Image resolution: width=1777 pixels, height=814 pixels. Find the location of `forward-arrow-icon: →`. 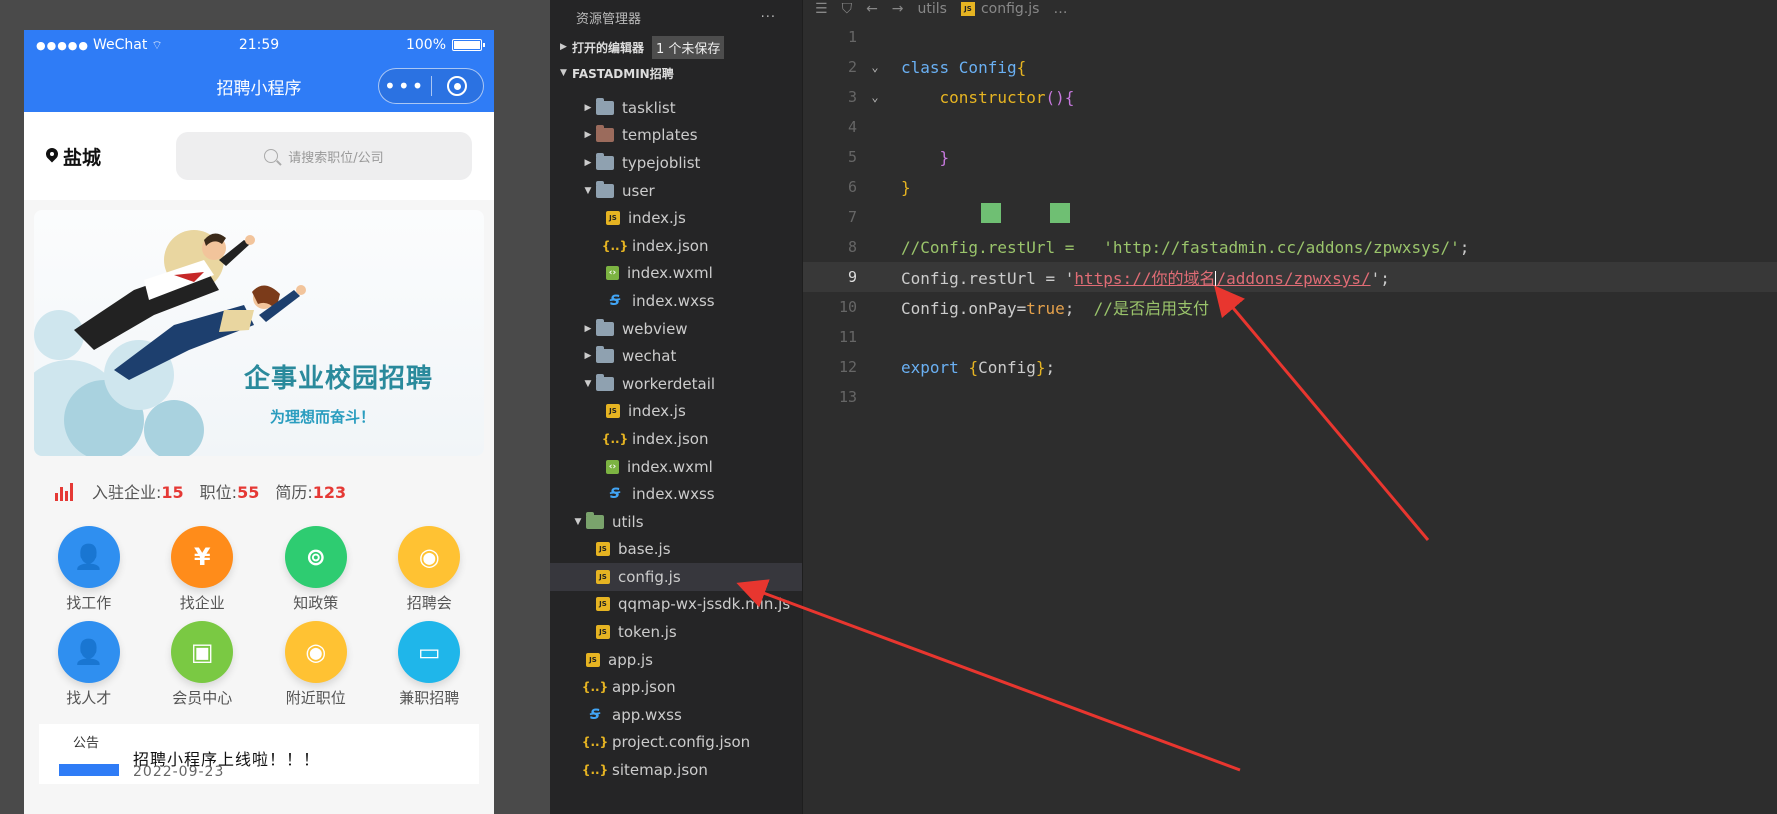

forward-arrow-icon: → is located at coordinates (898, 9).